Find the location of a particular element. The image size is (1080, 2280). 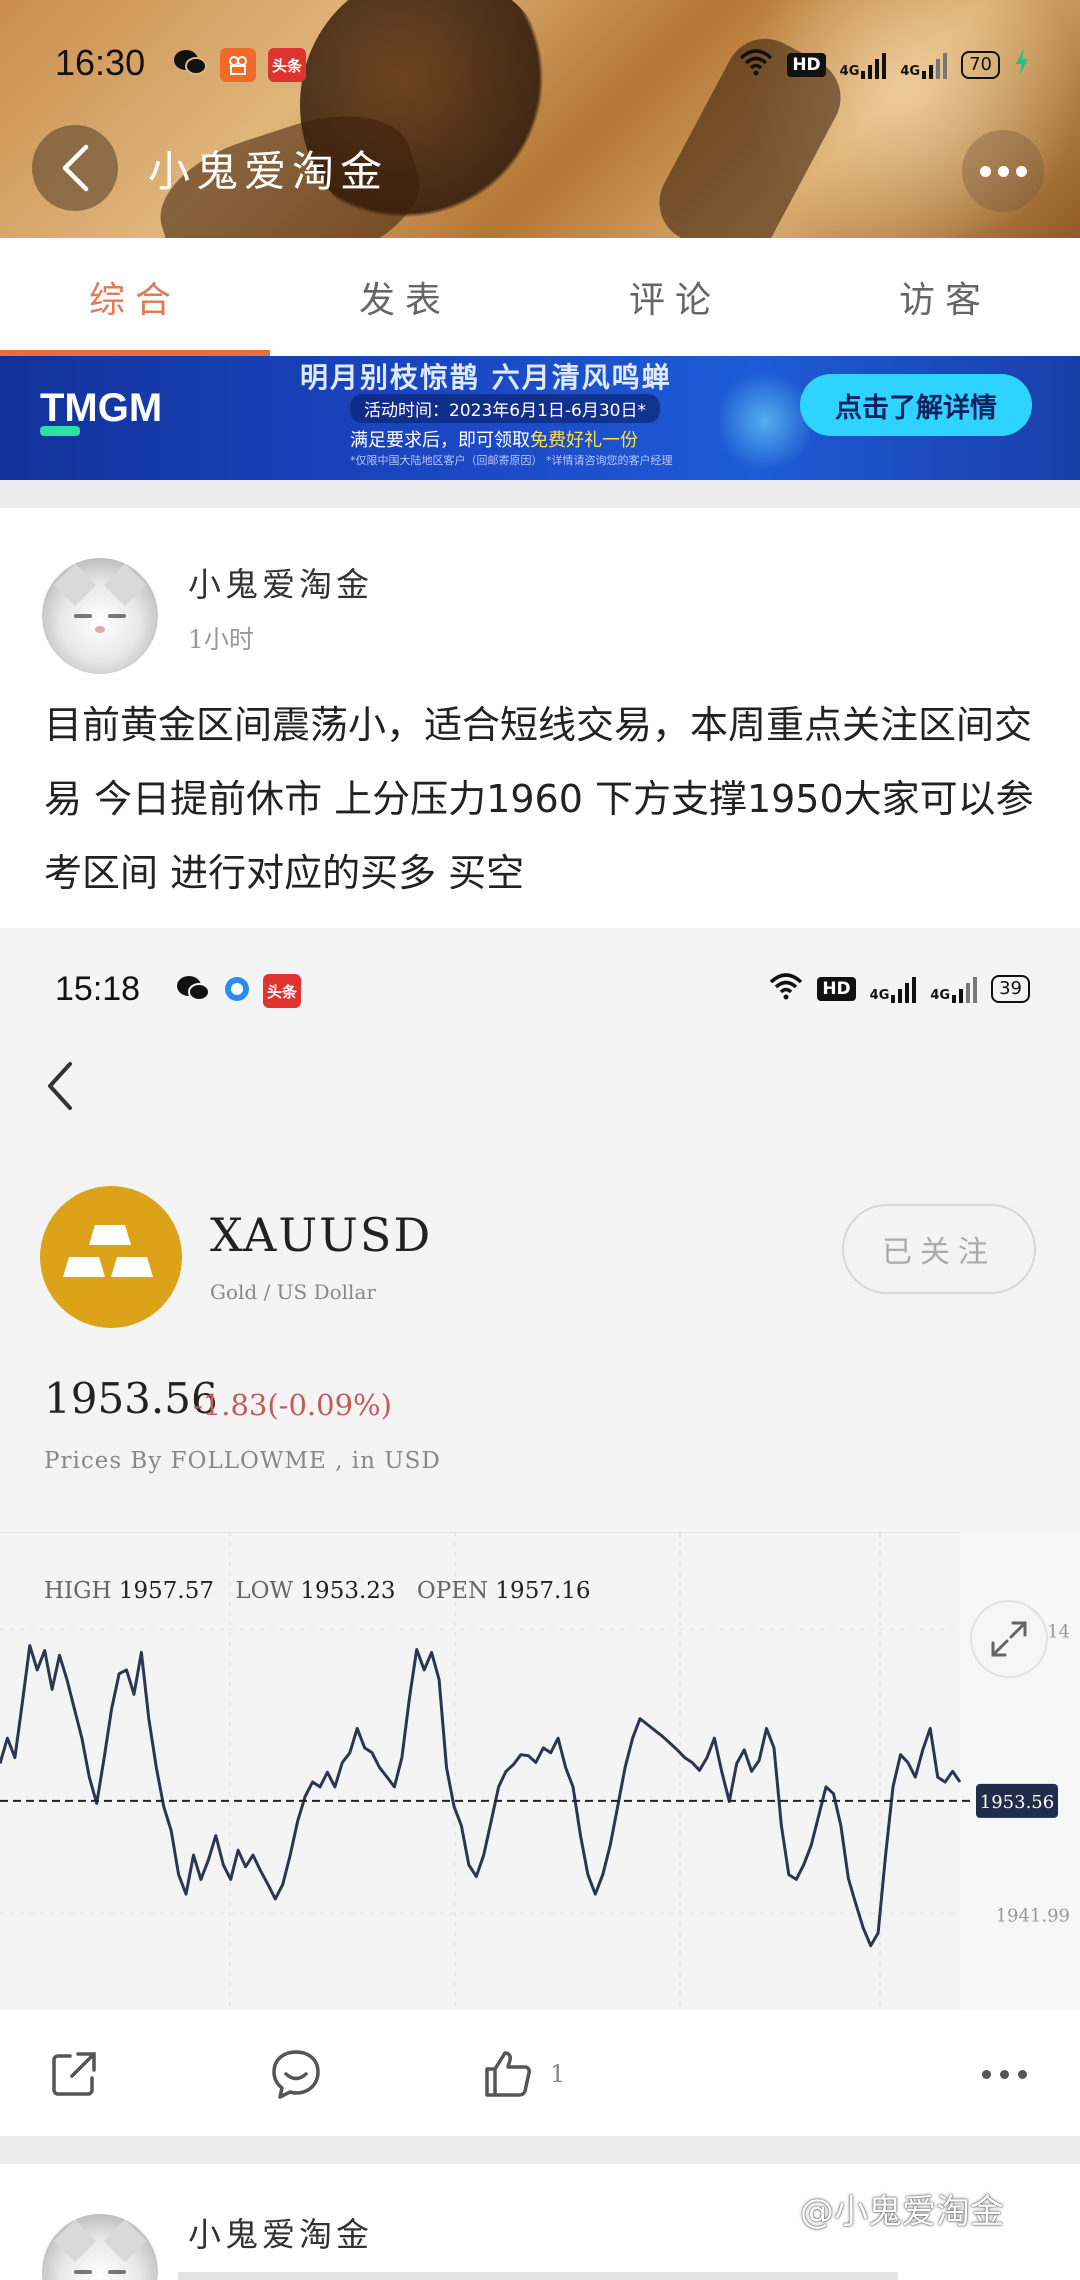

following-button: 已关注 is located at coordinates (939, 1249).